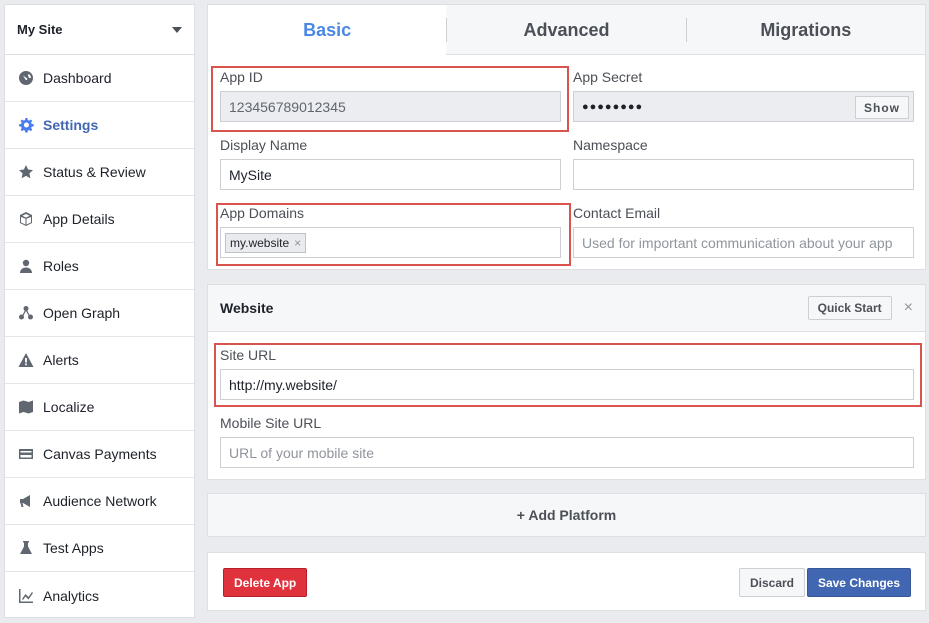  I want to click on sidebar-item-label: App Details, so click(79, 219).